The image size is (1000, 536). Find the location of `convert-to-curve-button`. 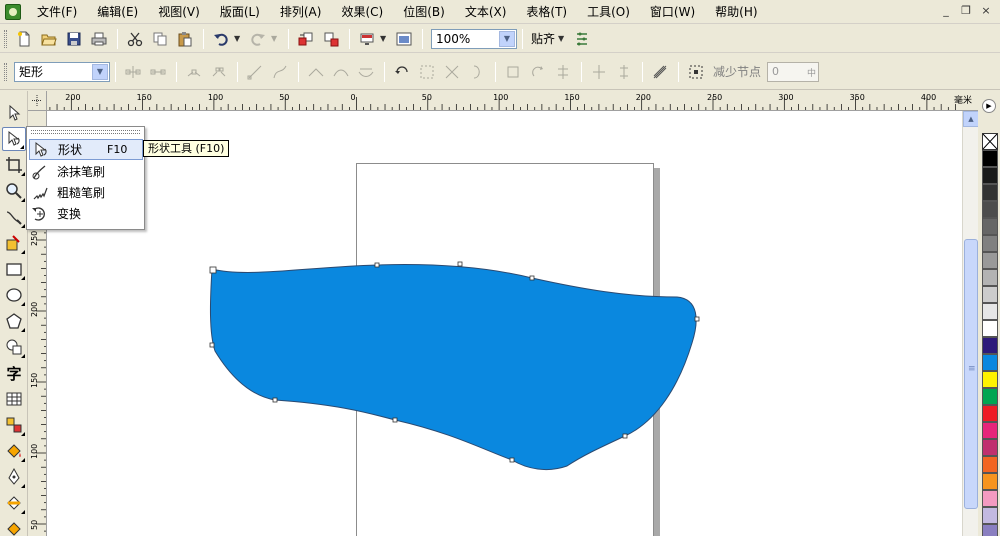

convert-to-curve-button is located at coordinates (280, 72).